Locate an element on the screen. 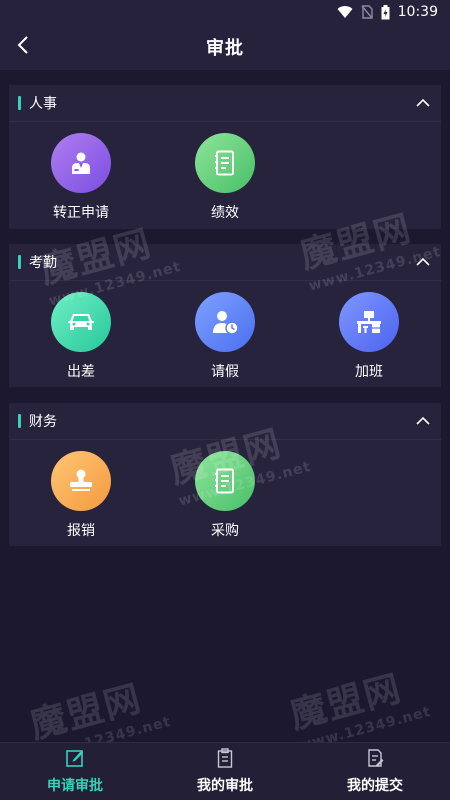  tab-label: 我的提交 is located at coordinates (375, 786).